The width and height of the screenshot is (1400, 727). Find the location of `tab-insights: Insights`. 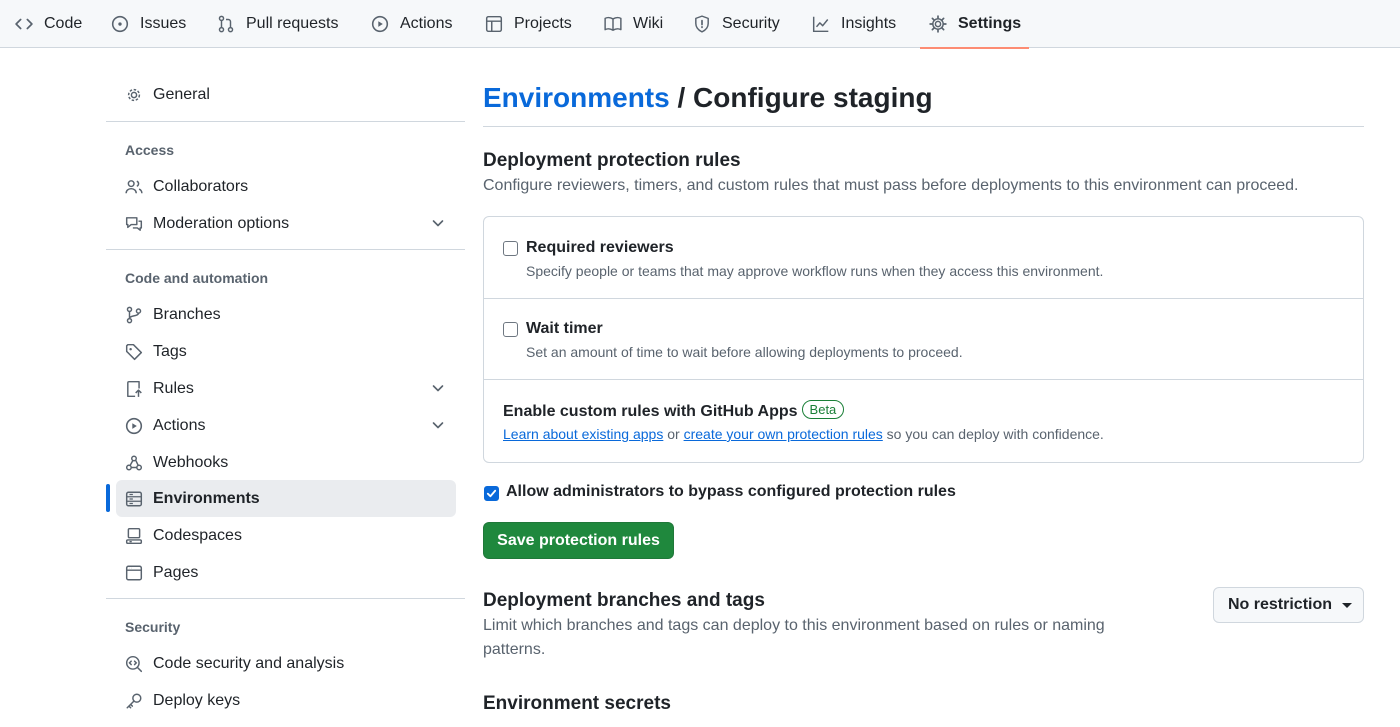

tab-insights: Insights is located at coordinates (853, 24).